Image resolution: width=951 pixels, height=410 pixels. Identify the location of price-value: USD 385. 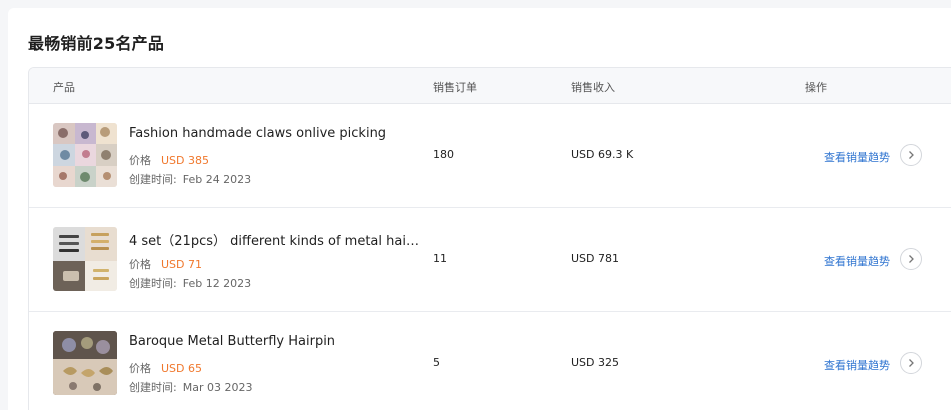
(185, 160).